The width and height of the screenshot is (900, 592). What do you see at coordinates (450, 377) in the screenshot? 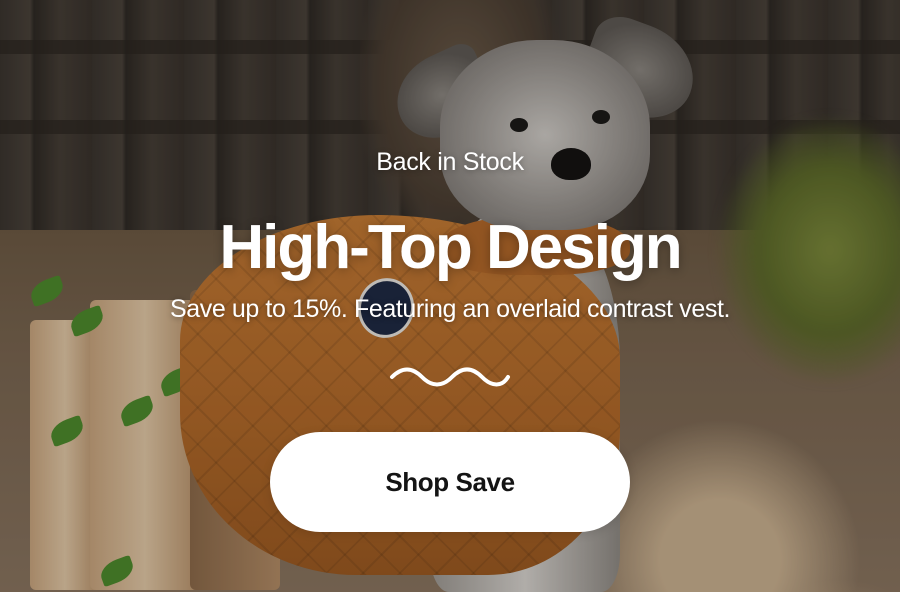
I see `wave-divider-icon` at bounding box center [450, 377].